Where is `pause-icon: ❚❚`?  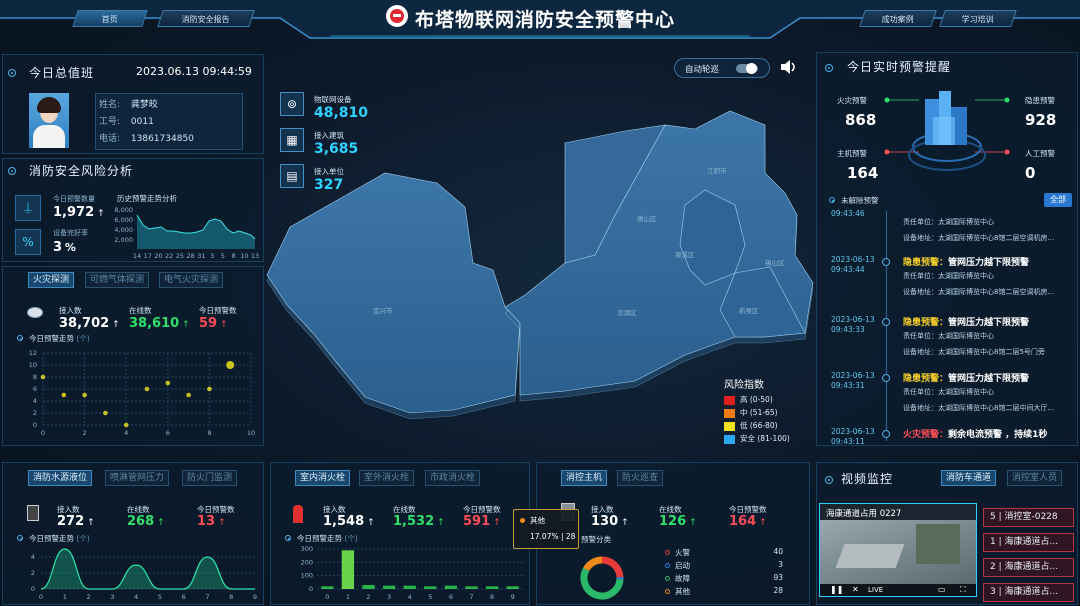
pause-icon: ❚❚ is located at coordinates (836, 589).